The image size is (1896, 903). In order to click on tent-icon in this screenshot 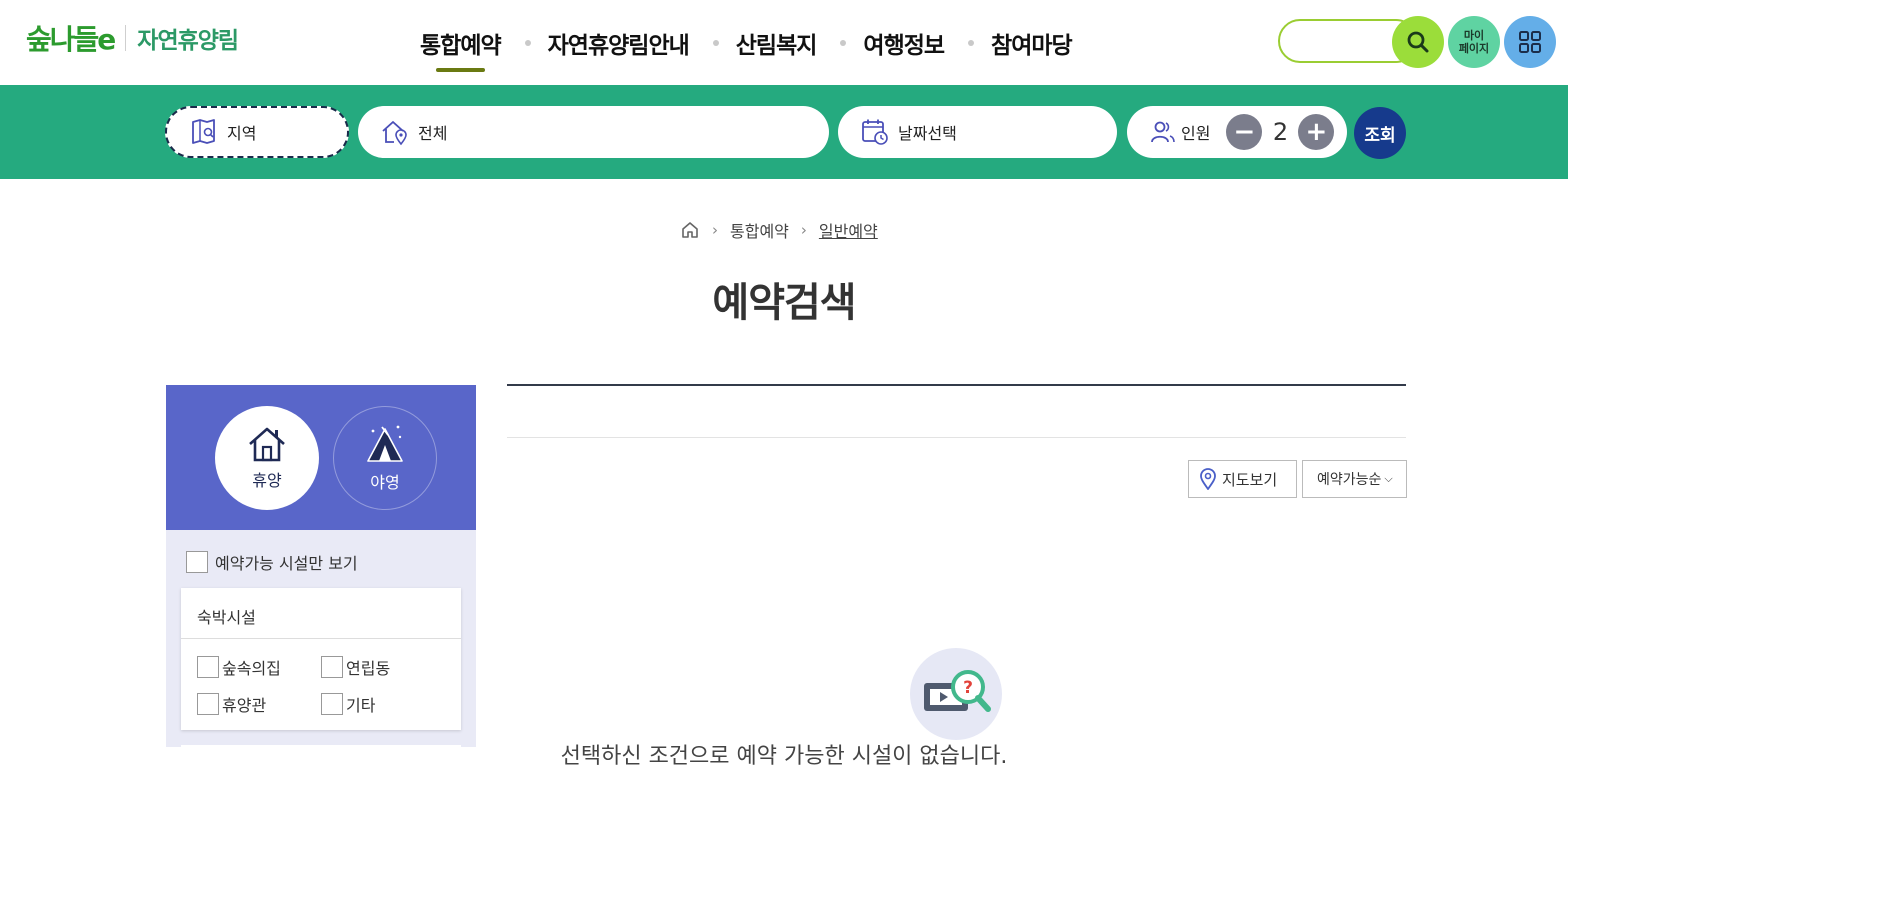, I will do `click(385, 443)`.